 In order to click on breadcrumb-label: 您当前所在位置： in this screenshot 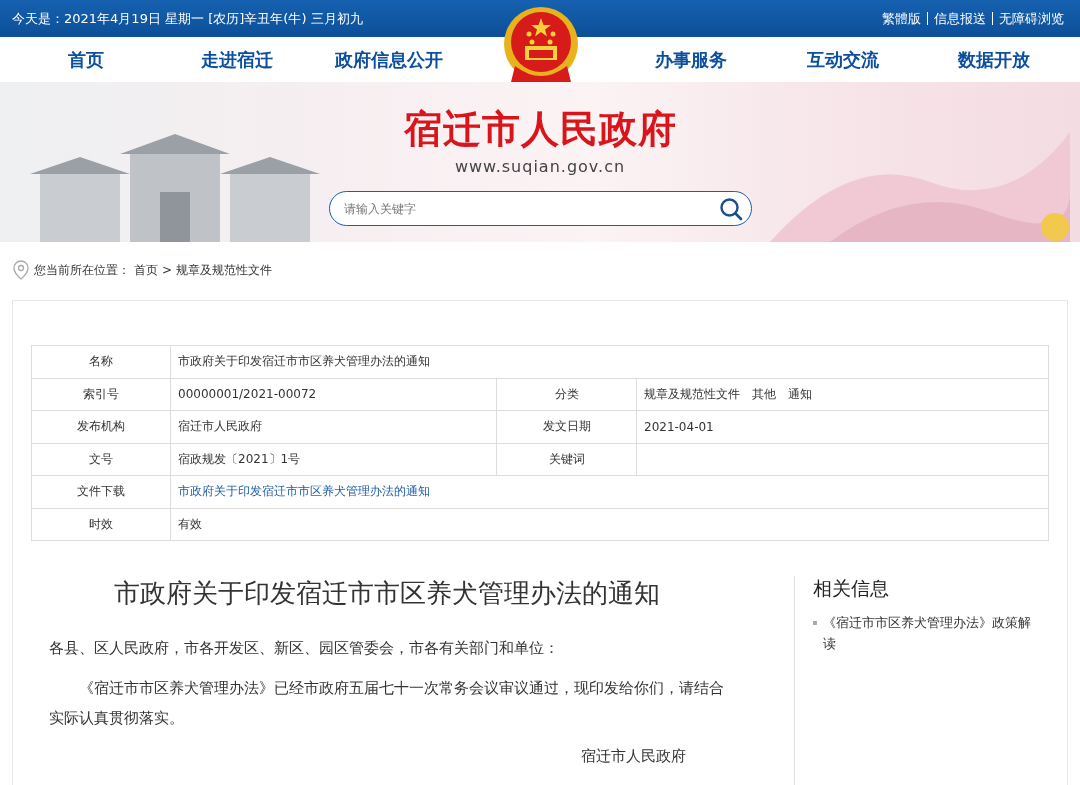, I will do `click(82, 270)`.